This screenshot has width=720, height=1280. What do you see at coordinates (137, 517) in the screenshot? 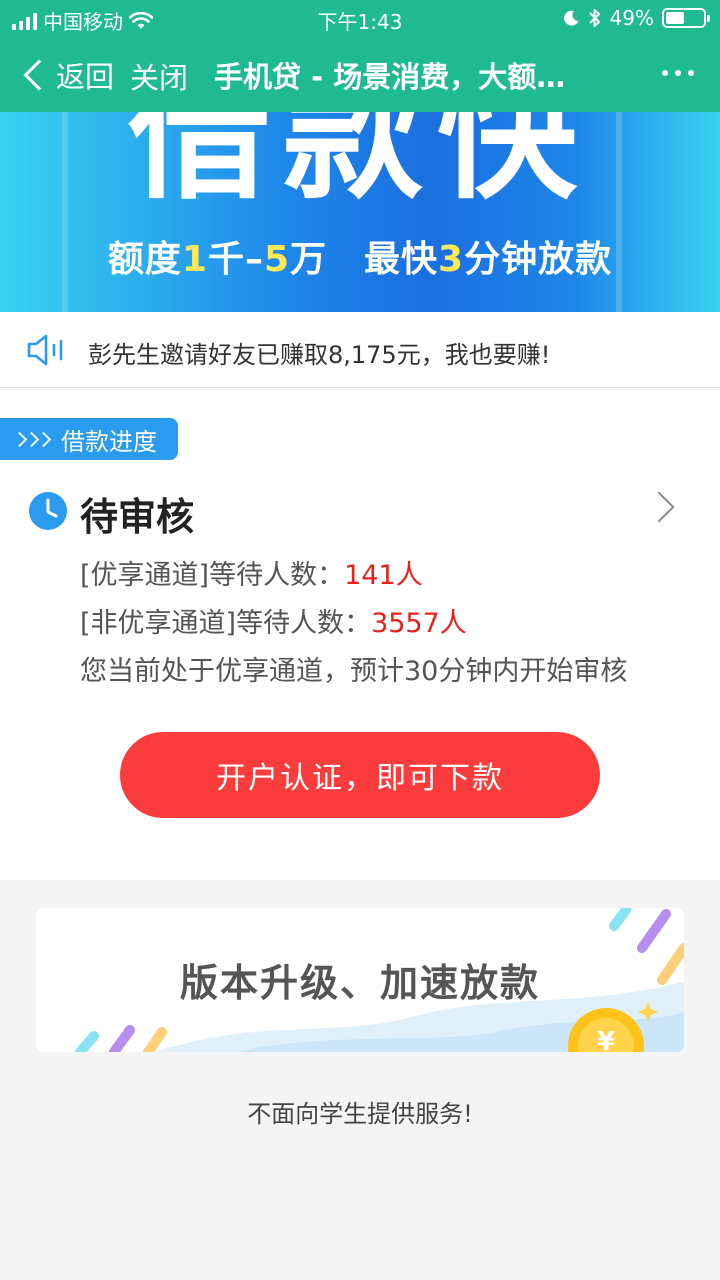
I see `status-title: 待审核` at bounding box center [137, 517].